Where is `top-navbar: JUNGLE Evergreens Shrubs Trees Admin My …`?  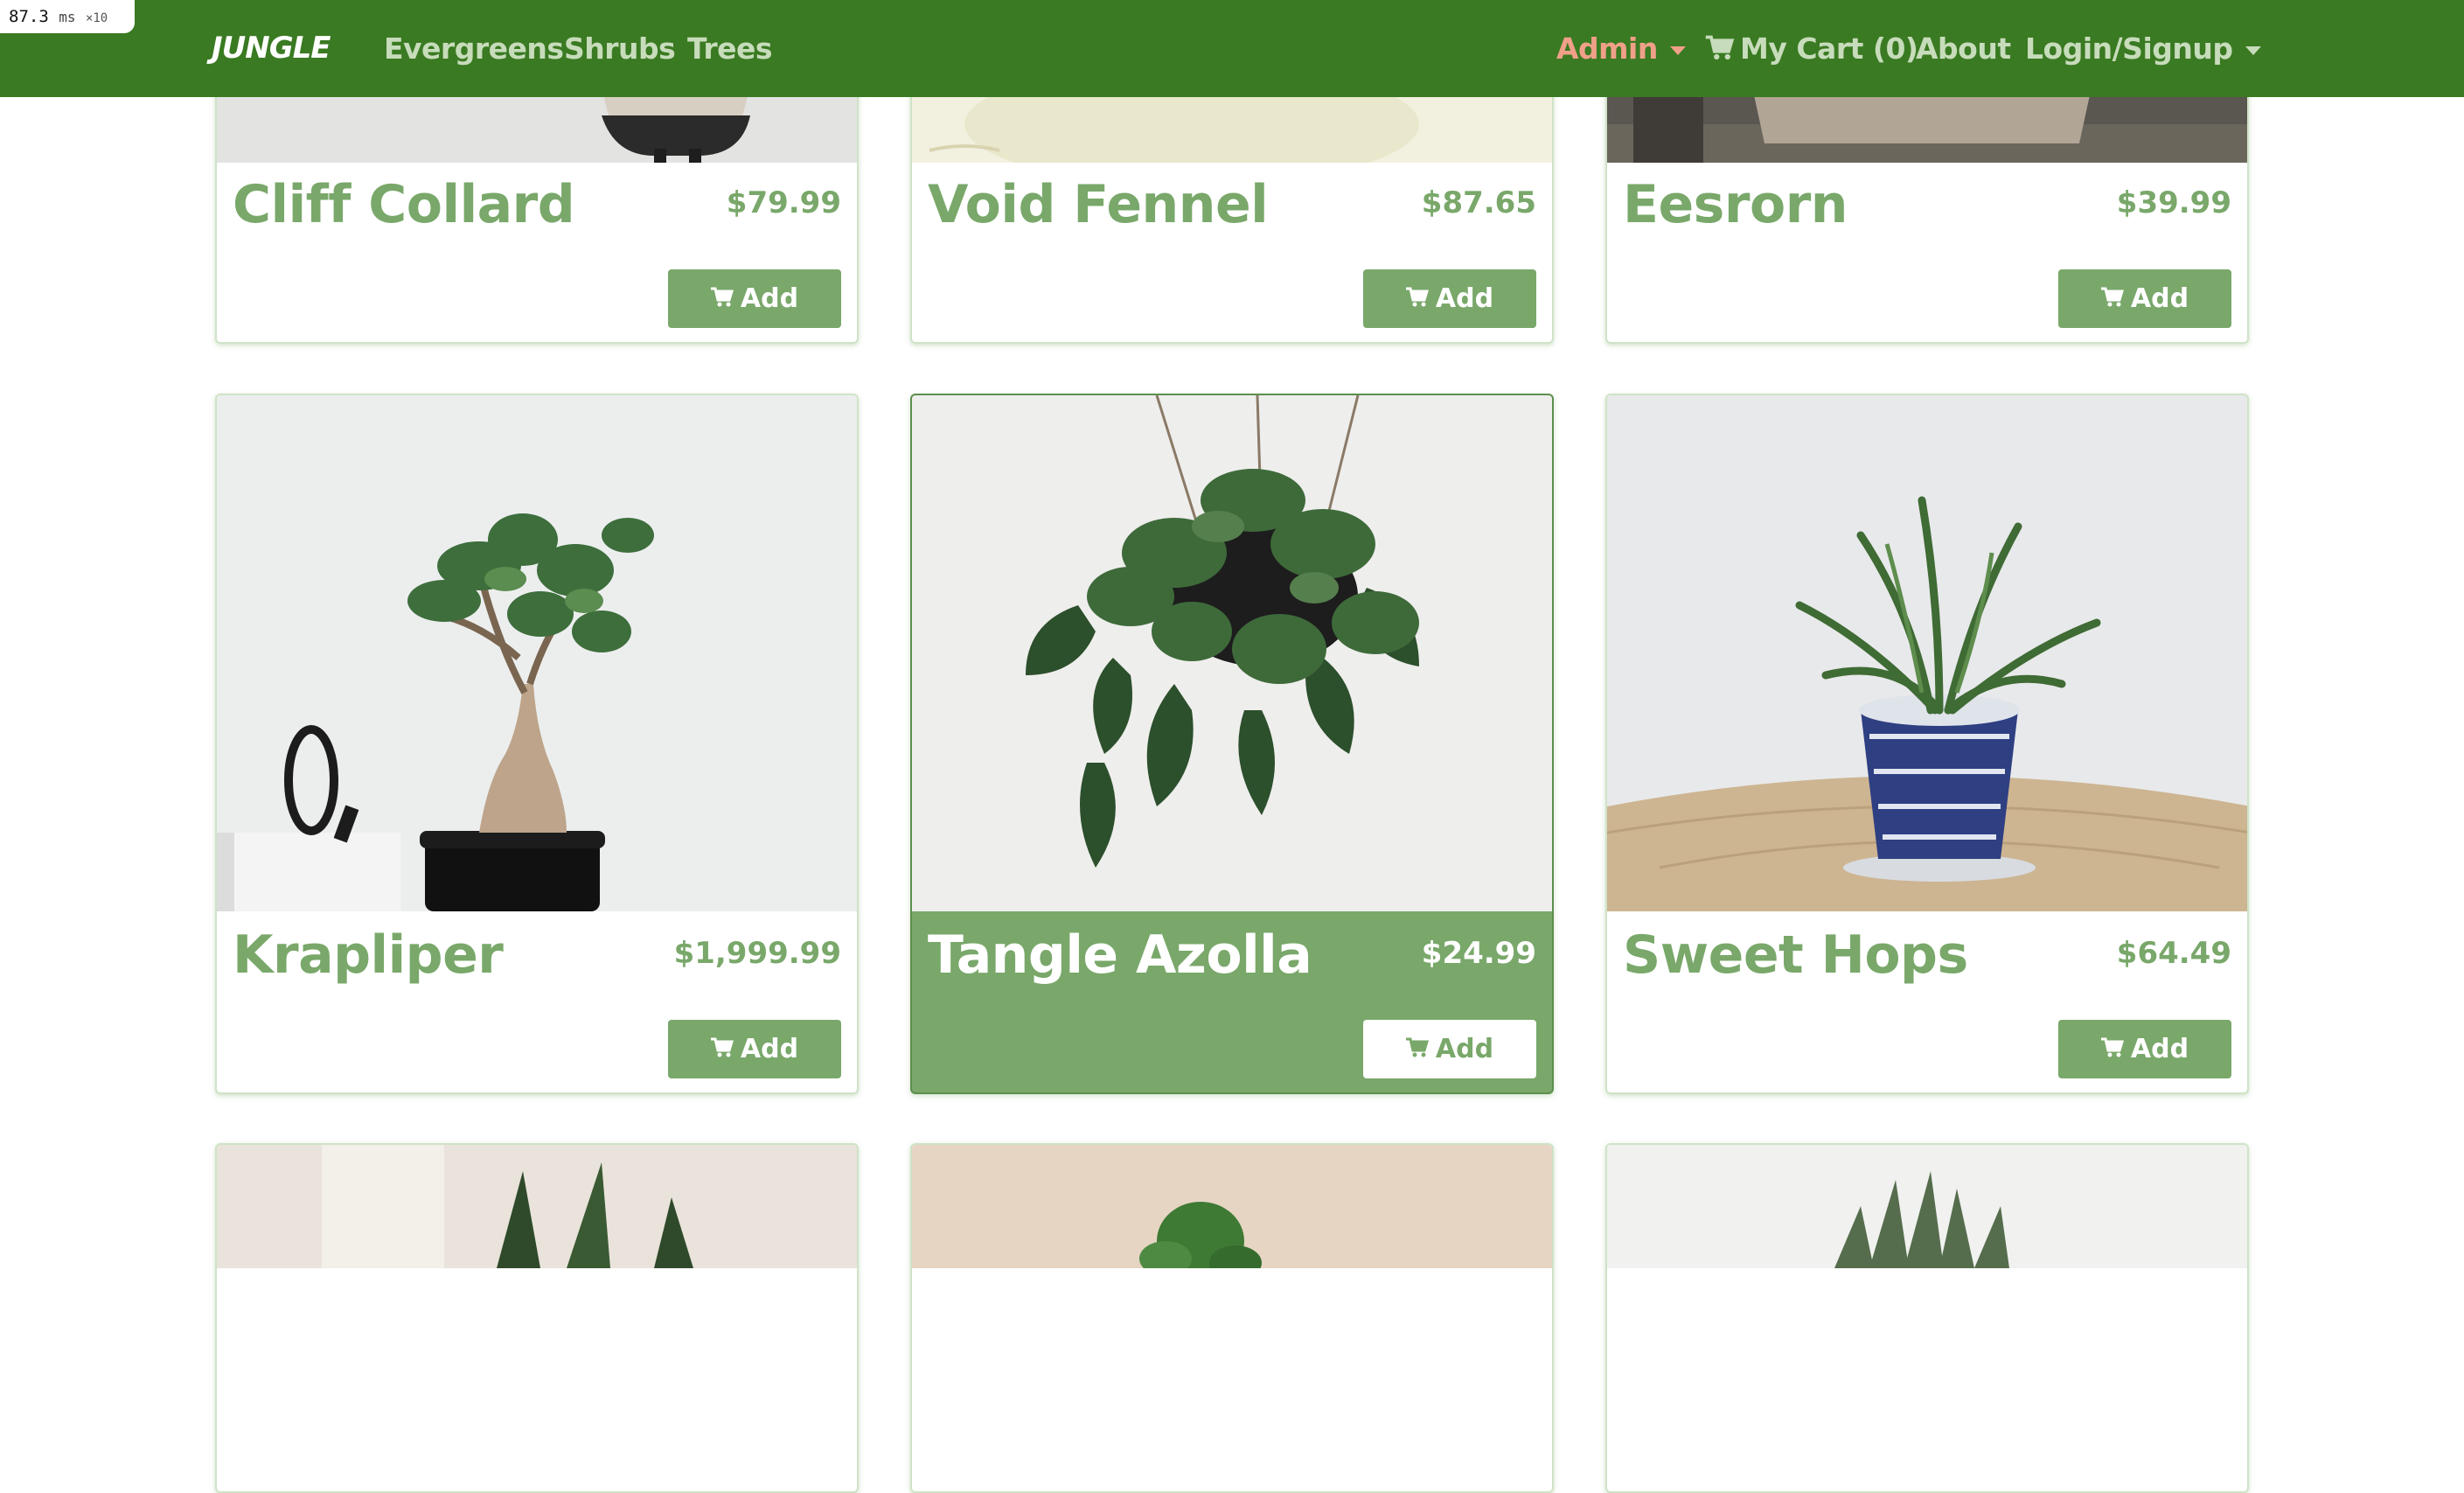
top-navbar: JUNGLE Evergreens Shrubs Trees Admin My … is located at coordinates (1232, 48).